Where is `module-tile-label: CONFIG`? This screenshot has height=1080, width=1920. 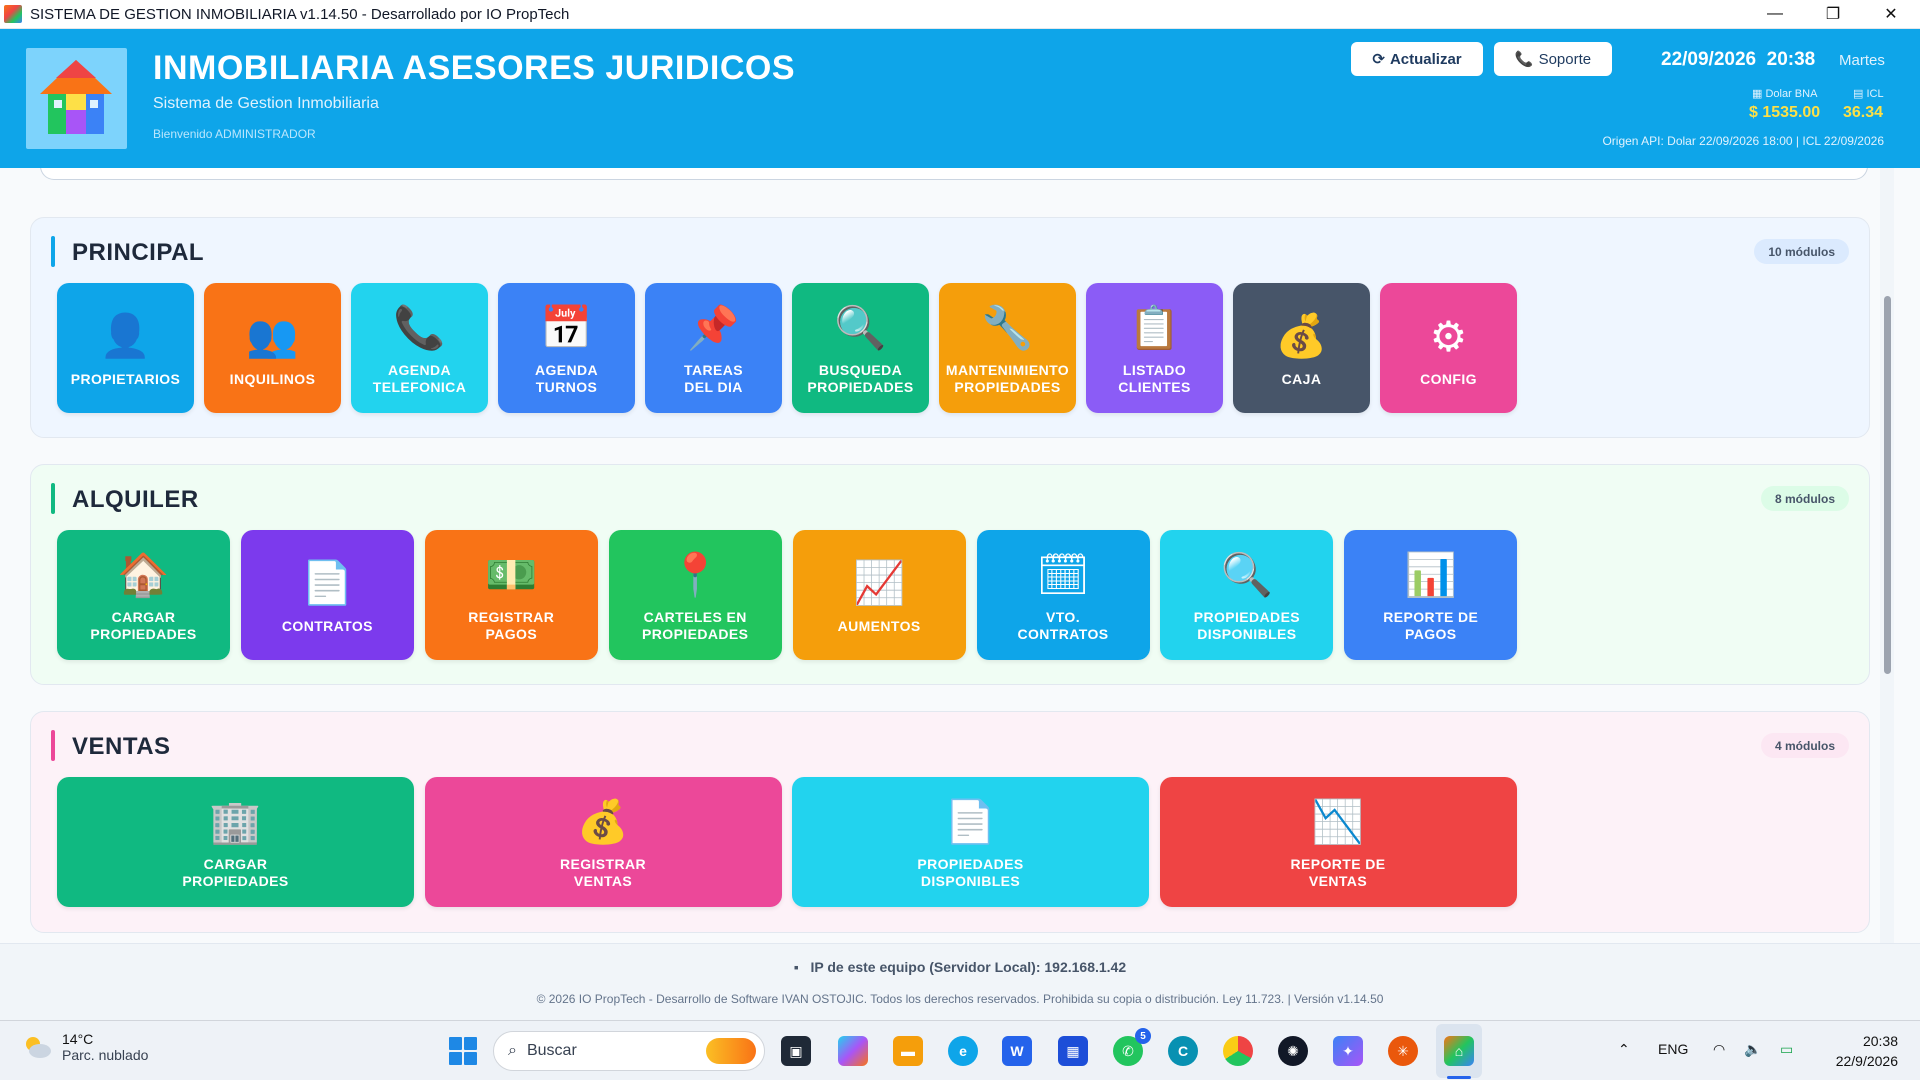 module-tile-label: CONFIG is located at coordinates (1448, 378).